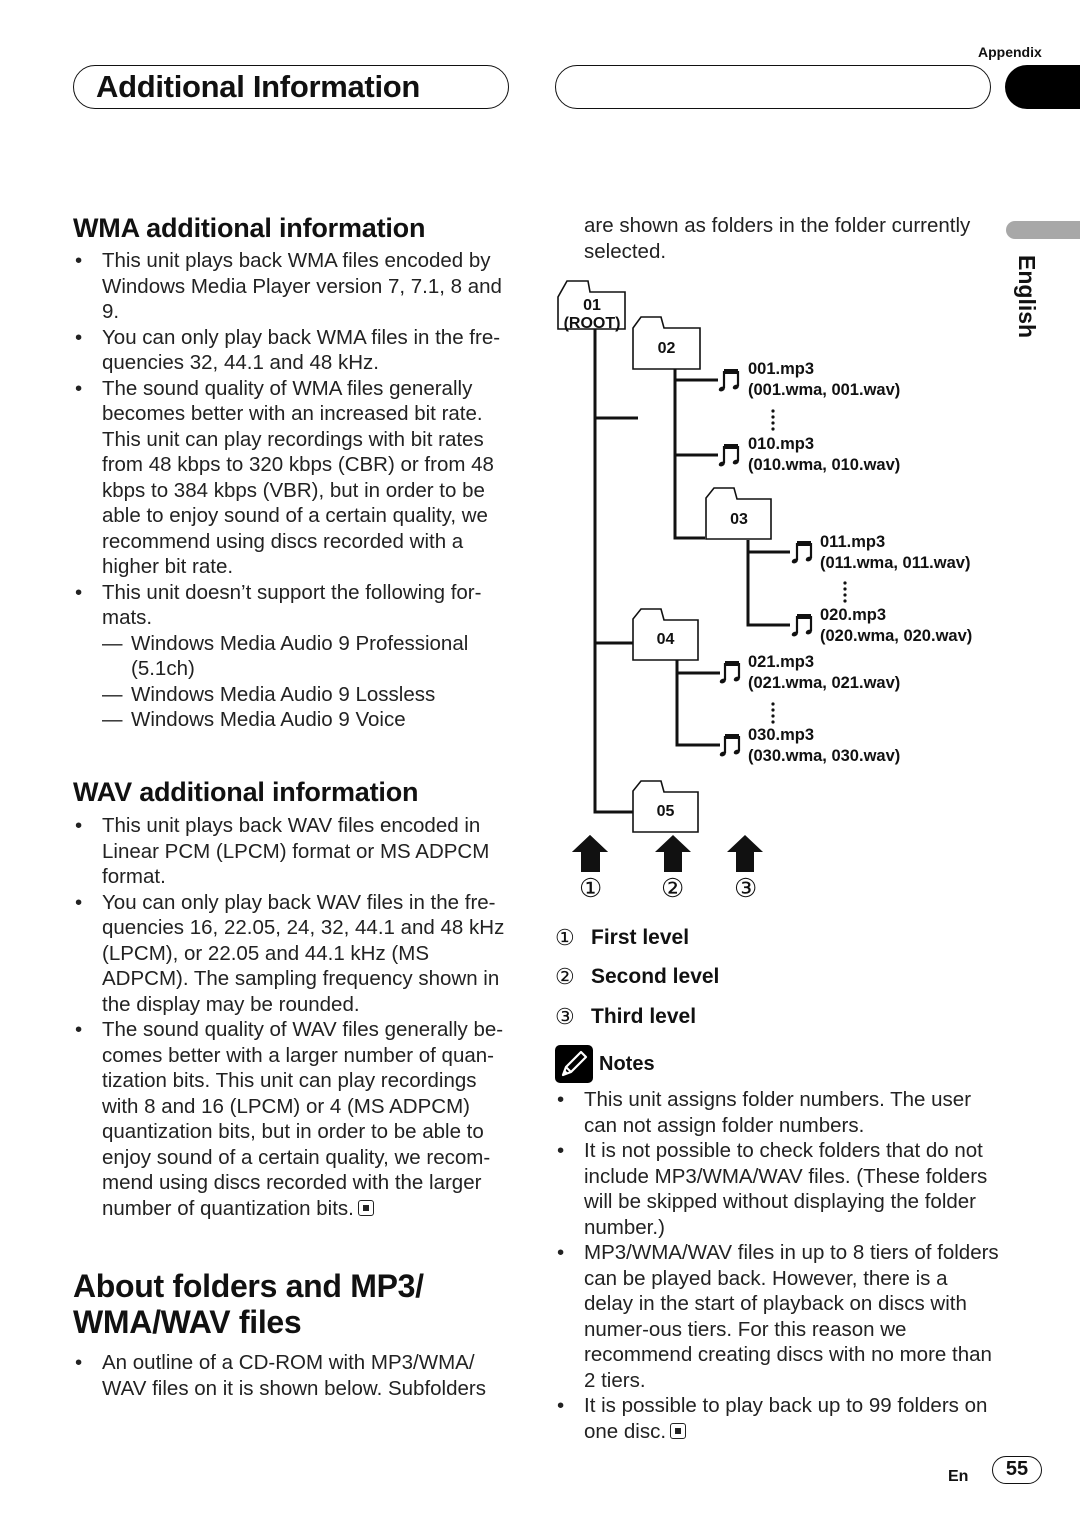 This screenshot has height=1529, width=1080. Describe the element at coordinates (824, 673) in the screenshot. I see `file-label: 021.mp3 (021.wma, 021.wav)` at that location.